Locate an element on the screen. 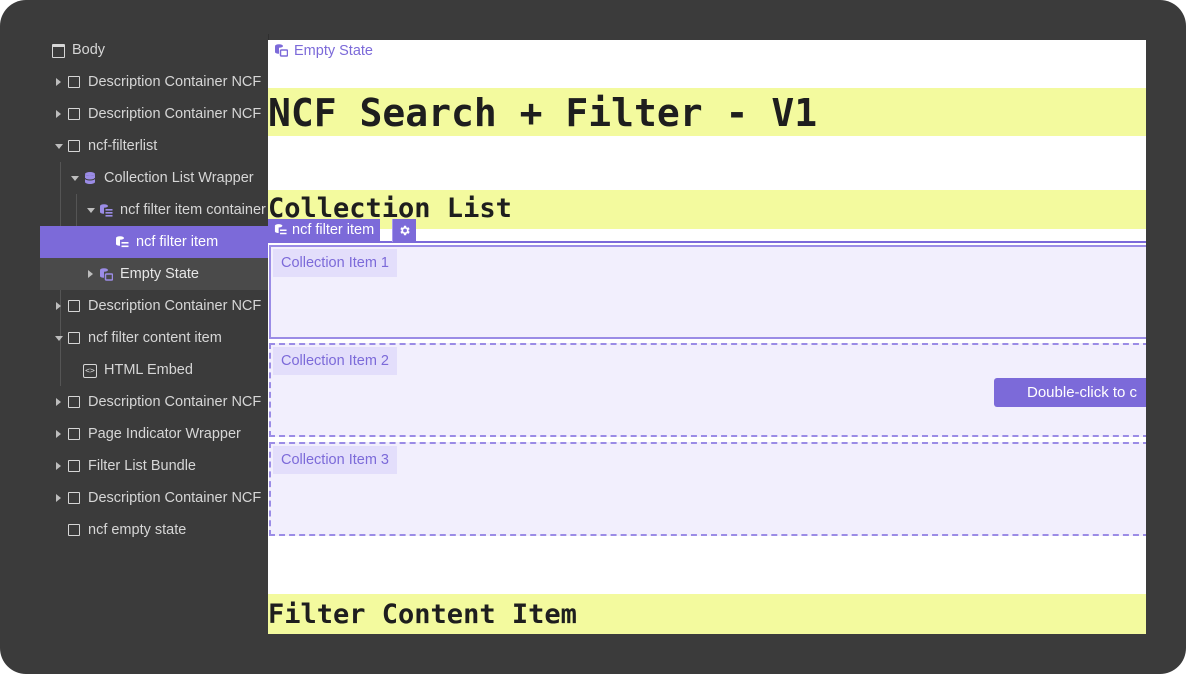 This screenshot has height=674, width=1186. nav-item-html-embed: <> HTML Embed is located at coordinates (154, 370).